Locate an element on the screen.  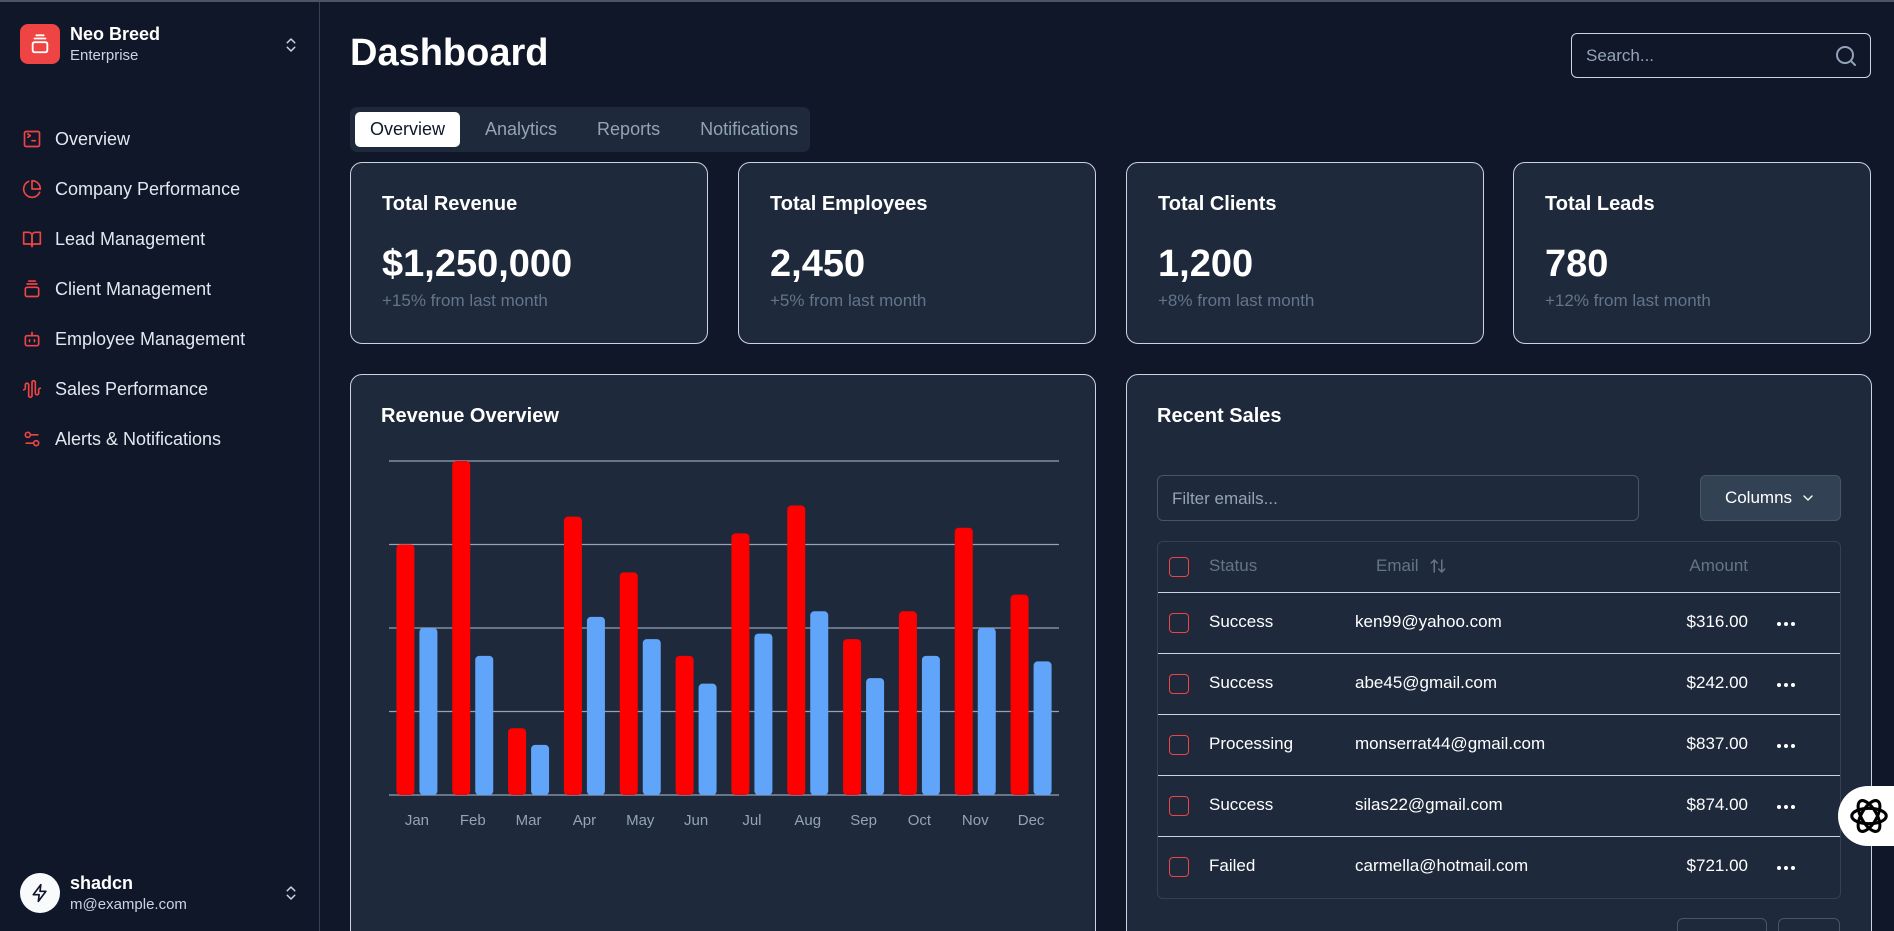
row-amount: $837.00 is located at coordinates (1717, 743).